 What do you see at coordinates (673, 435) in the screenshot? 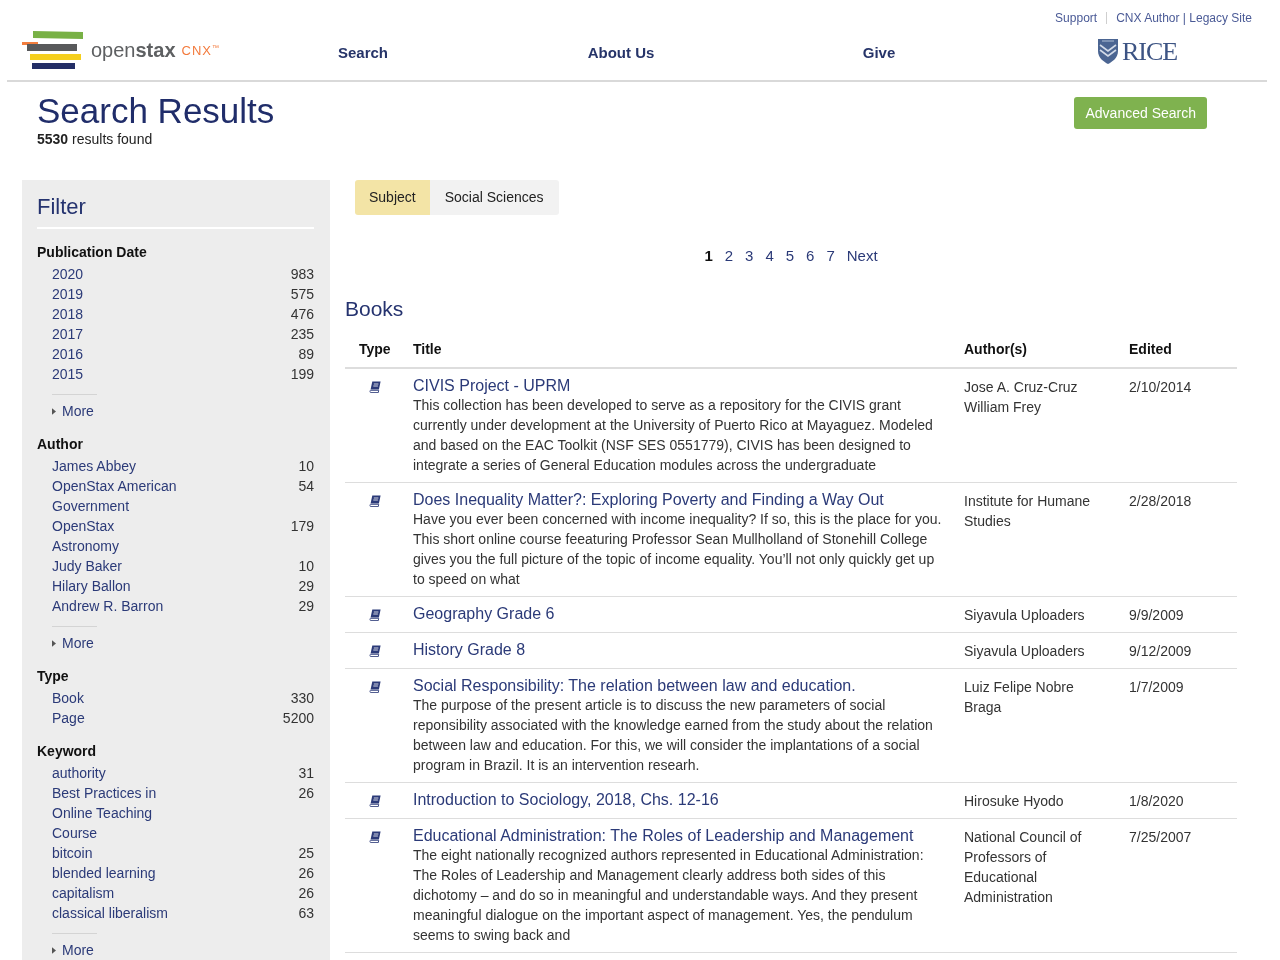
I see `result-description: This collection has been developed to serve as a repository for the CIVIS grant currently under development at the University of Puerto Rico at Mayaguez. Modeled and based on the EAC Toolkit (NSF SES 0551779), CIVIS has been designed to integrate a series of General Education modules across the undergraduate` at bounding box center [673, 435].